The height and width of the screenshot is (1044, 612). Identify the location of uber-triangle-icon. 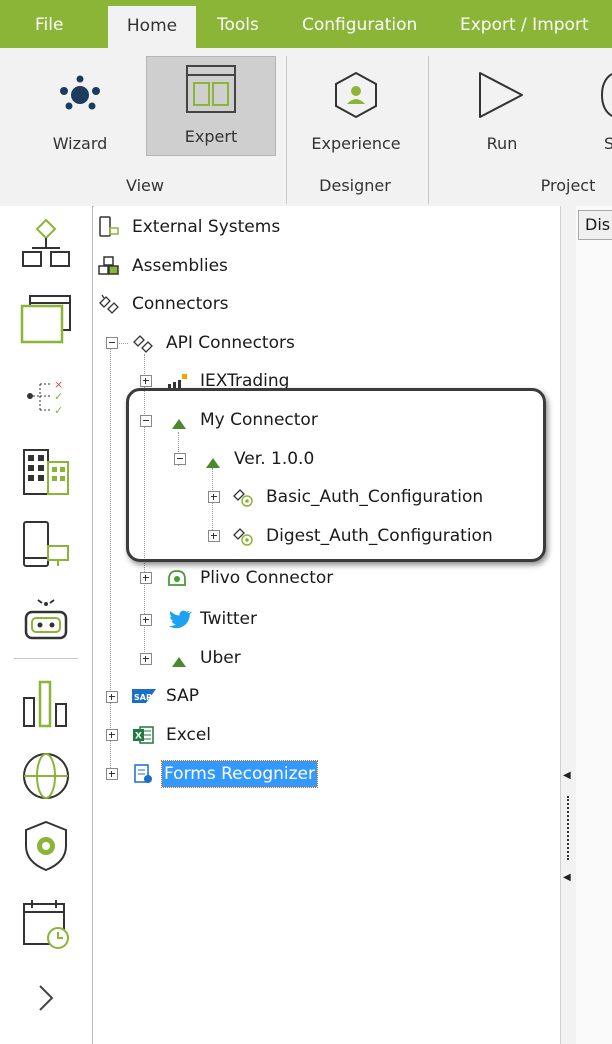
(179, 662).